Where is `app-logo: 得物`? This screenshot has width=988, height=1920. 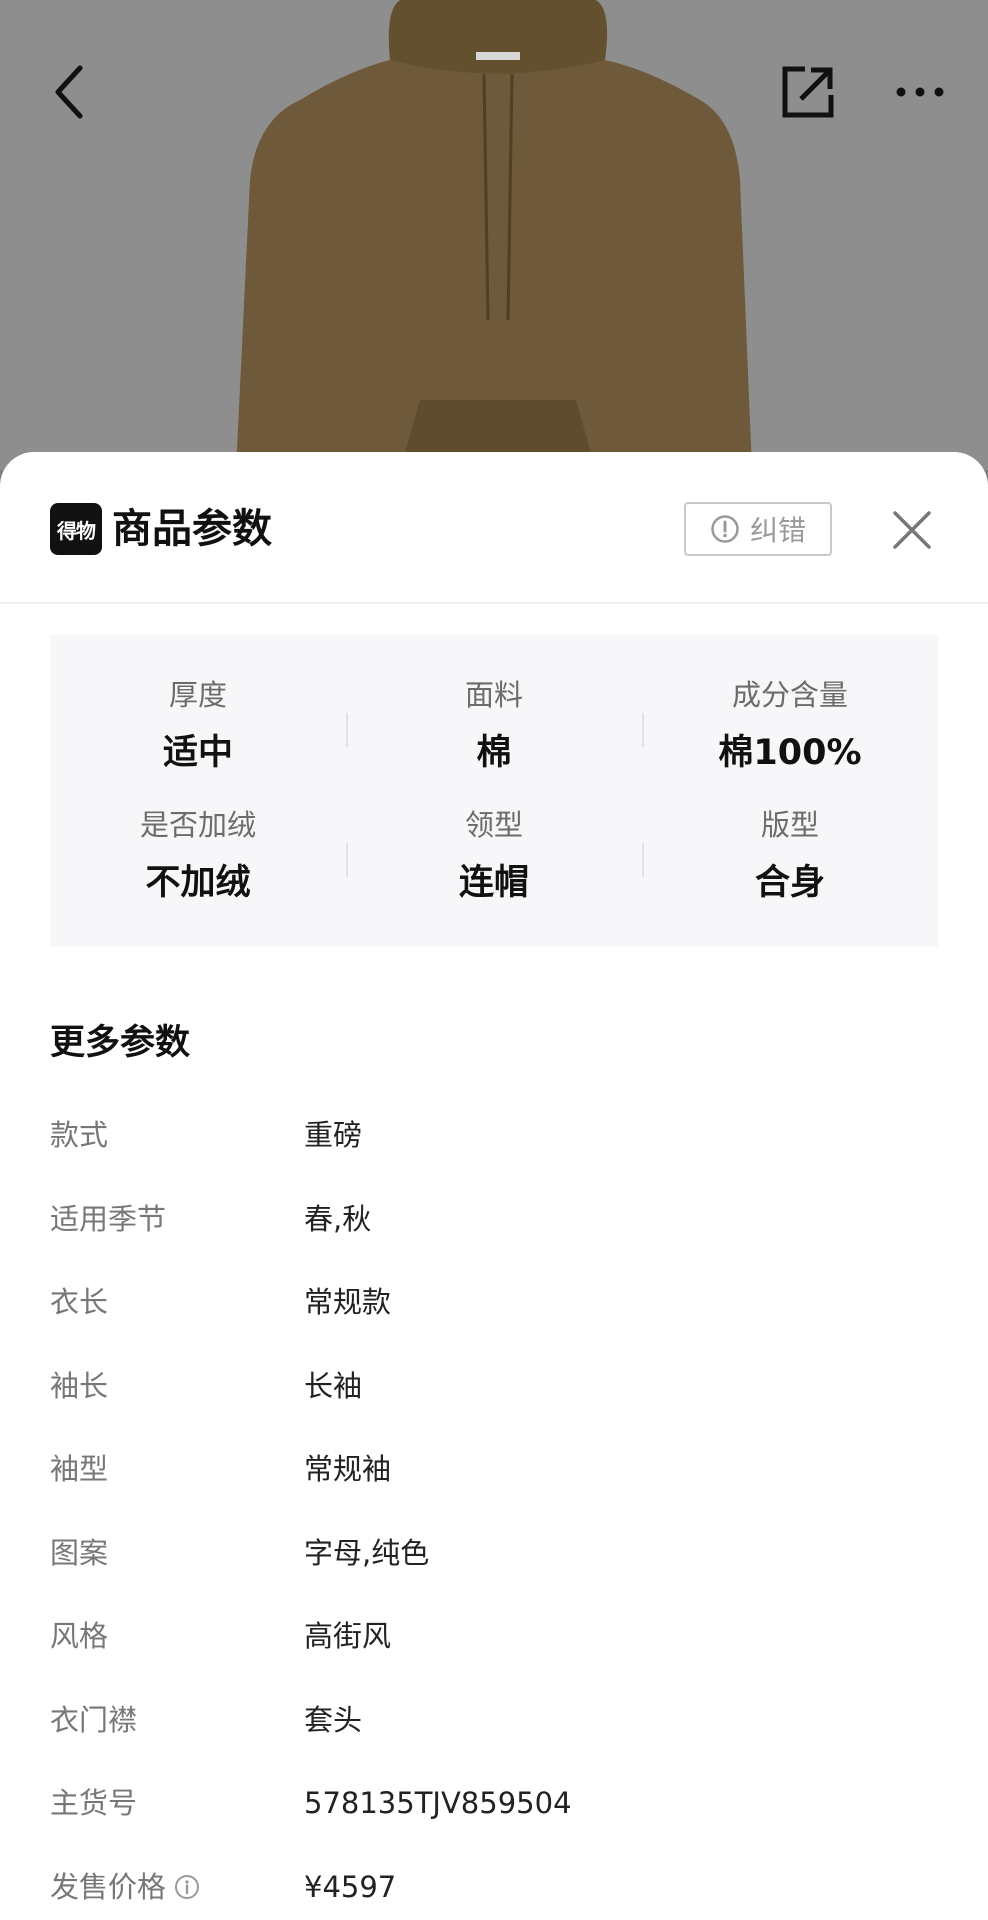
app-logo: 得物 is located at coordinates (76, 529).